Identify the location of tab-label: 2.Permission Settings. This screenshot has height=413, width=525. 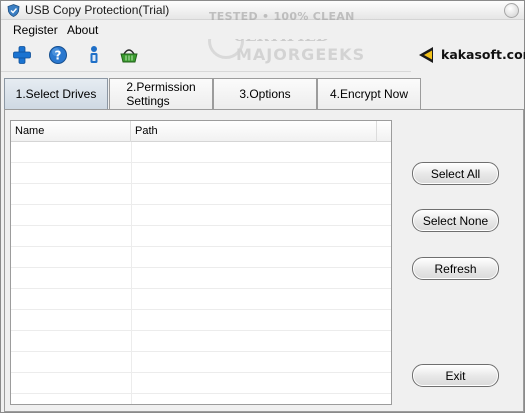
(161, 94).